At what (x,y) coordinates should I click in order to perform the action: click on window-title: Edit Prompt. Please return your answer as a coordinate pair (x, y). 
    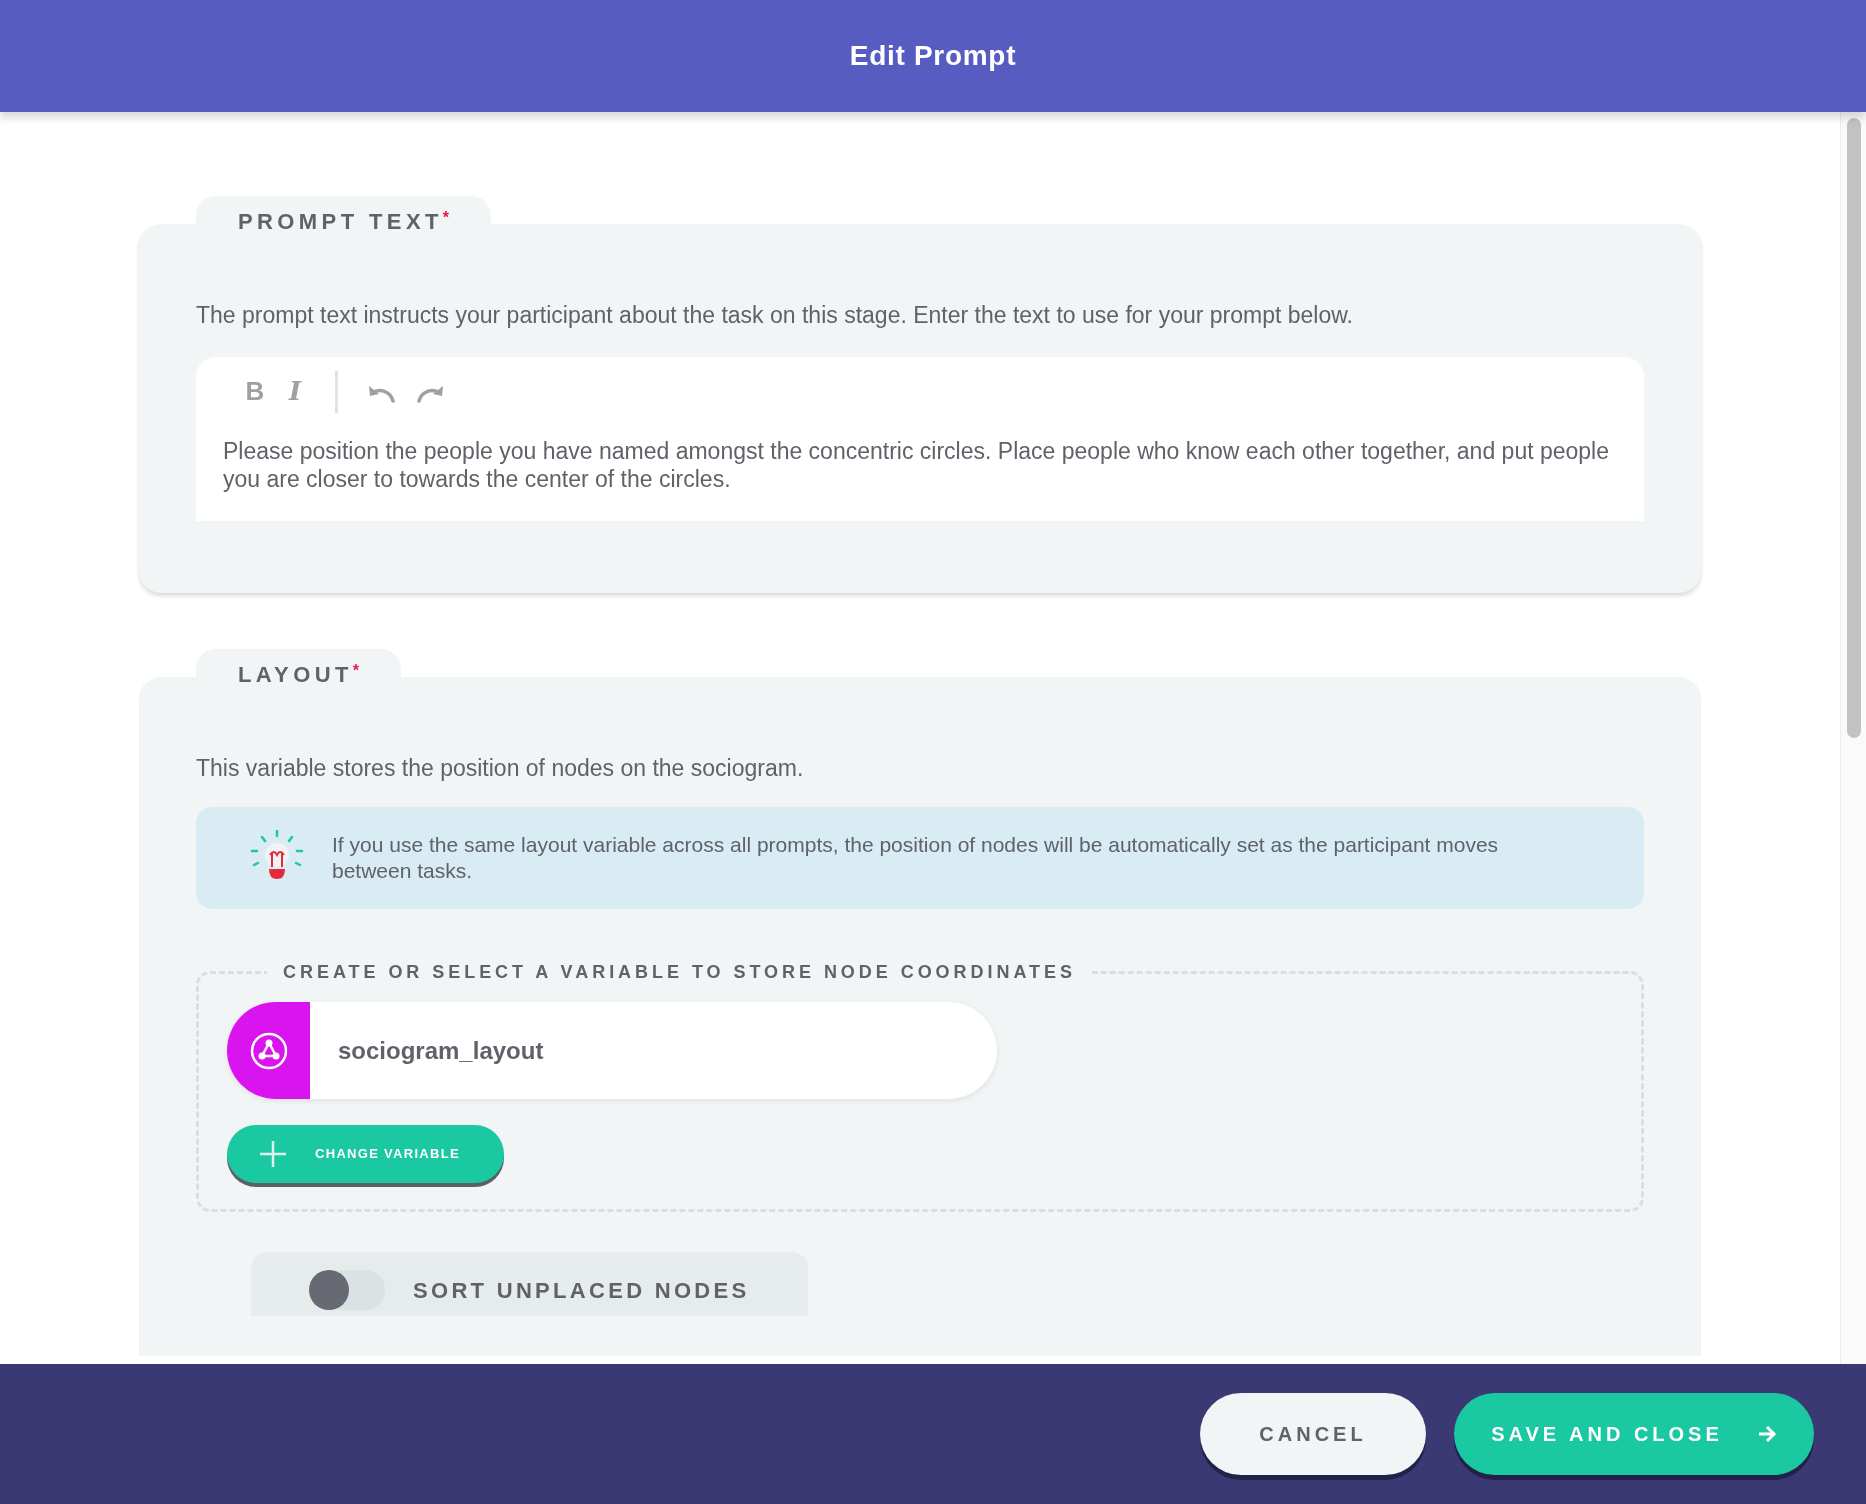
    Looking at the image, I should click on (933, 56).